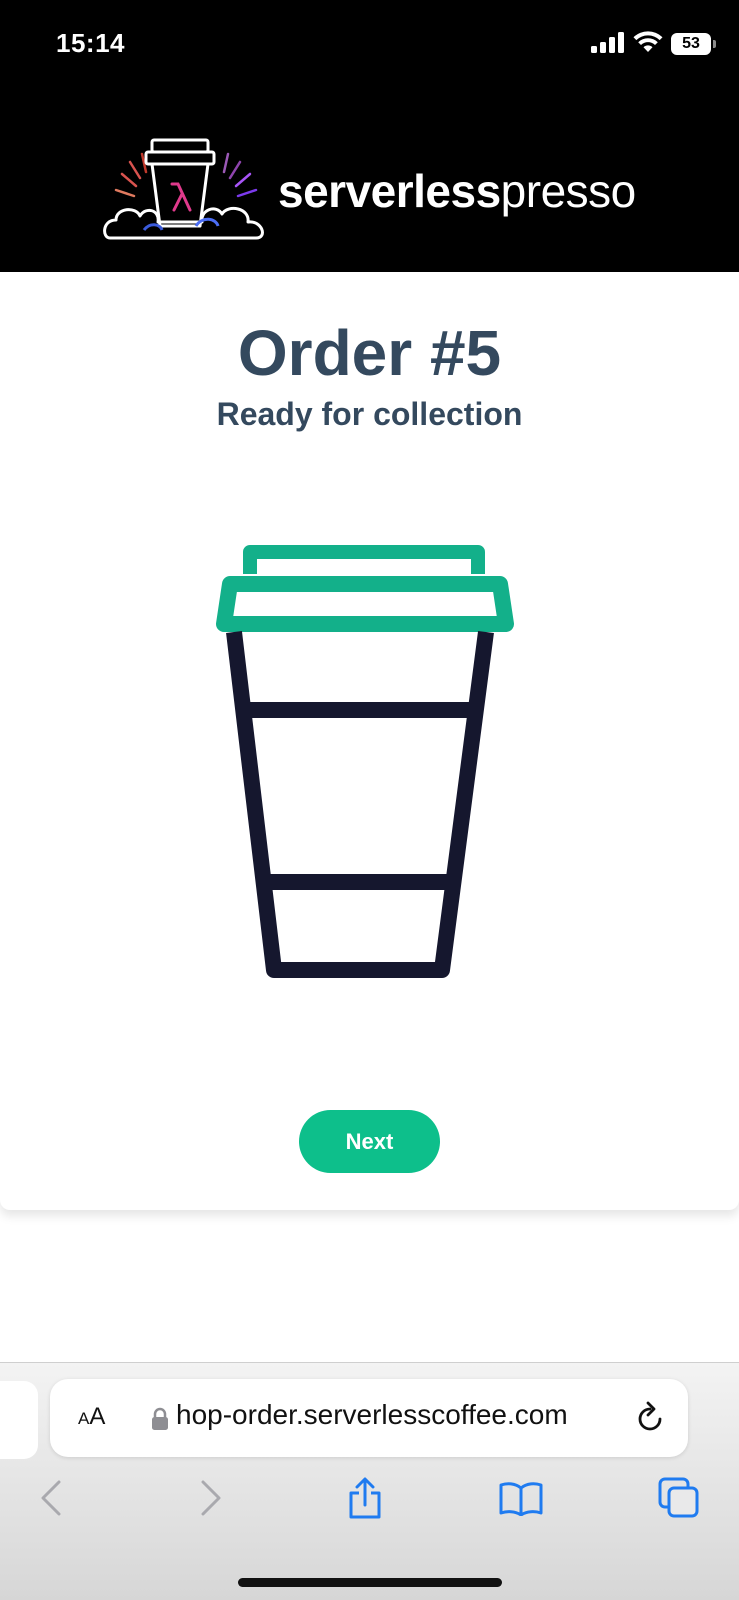  I want to click on text-size-button: AA, so click(91, 1417).